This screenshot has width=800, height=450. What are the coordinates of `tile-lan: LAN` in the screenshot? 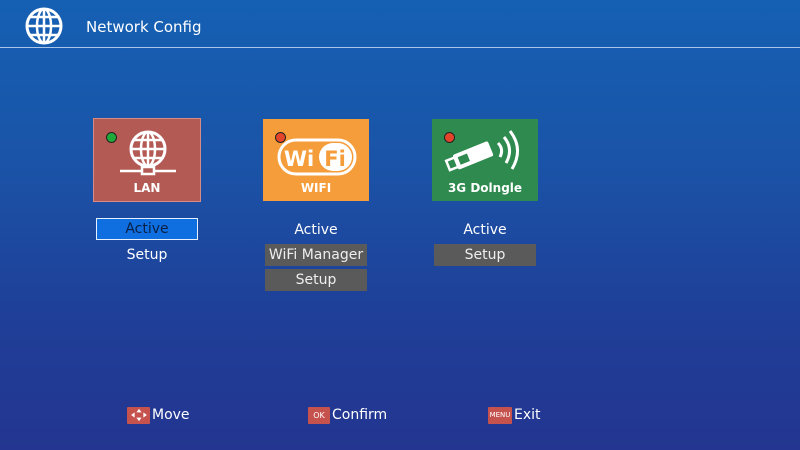 It's located at (147, 160).